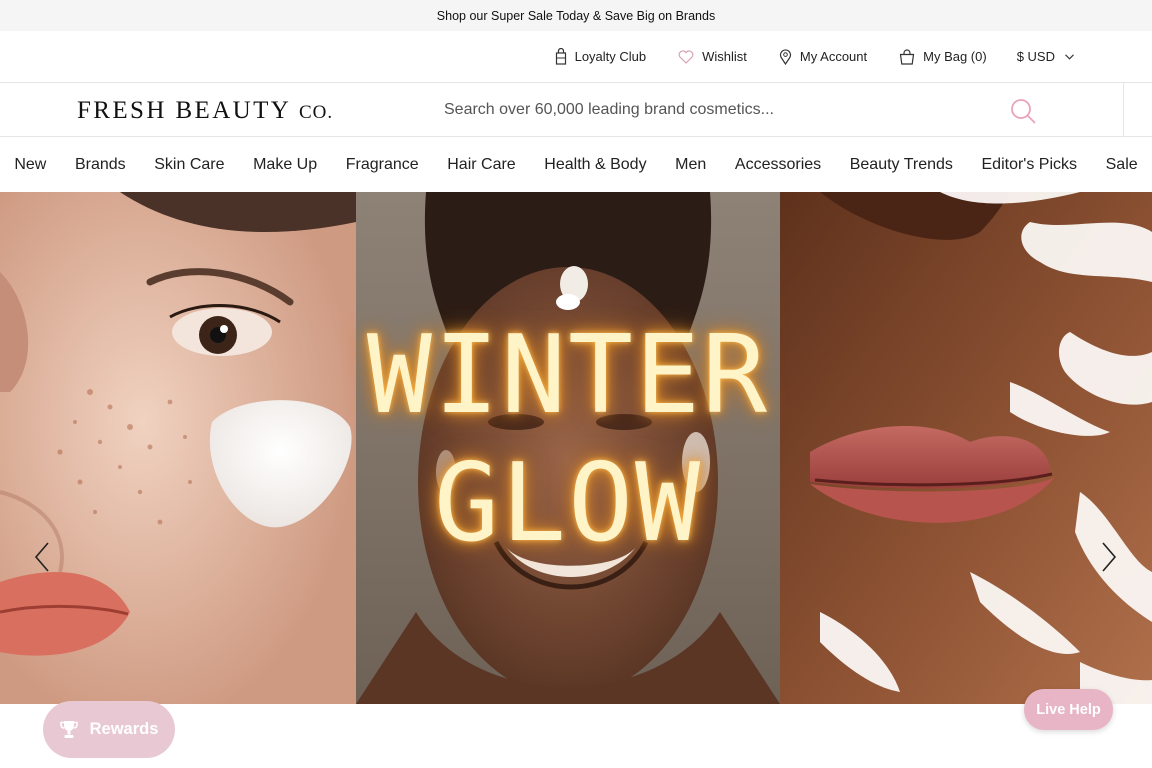  What do you see at coordinates (560, 56) in the screenshot?
I see `store-icon` at bounding box center [560, 56].